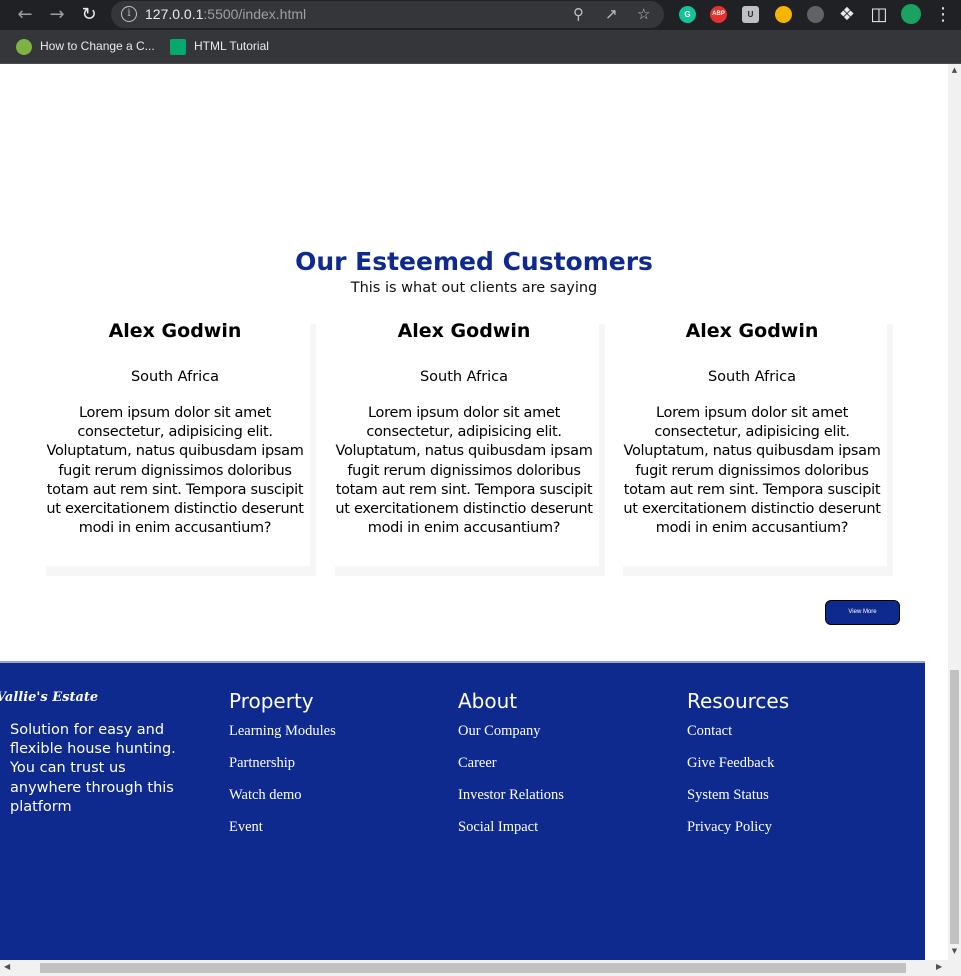  I want to click on menu-kebab-icon: ⋮, so click(943, 15).